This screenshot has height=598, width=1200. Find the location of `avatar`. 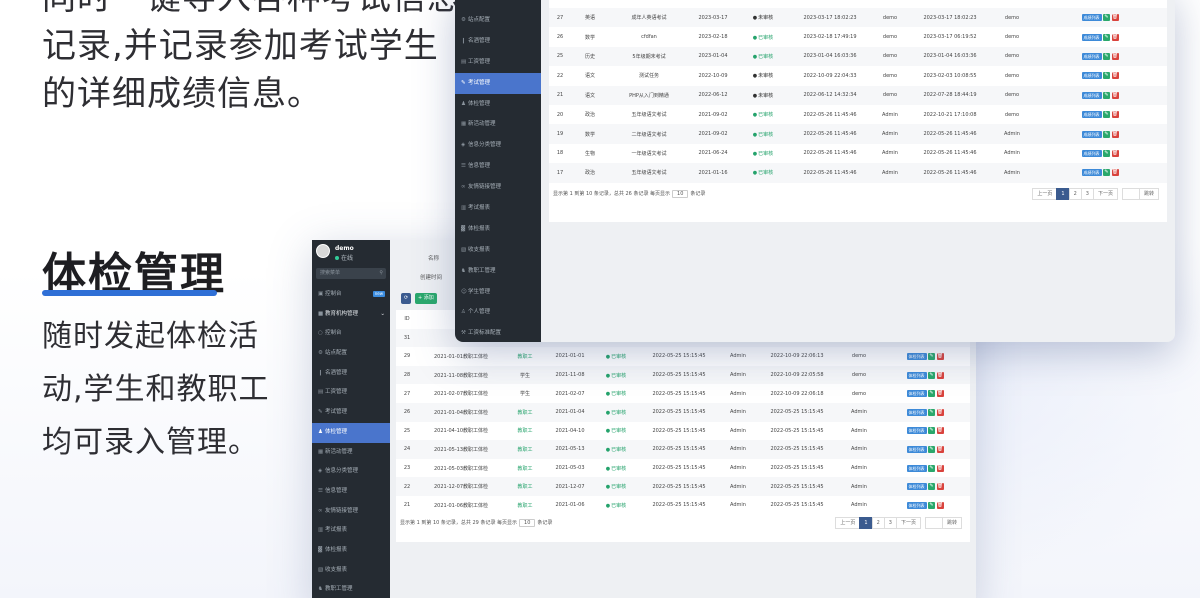

avatar is located at coordinates (323, 251).